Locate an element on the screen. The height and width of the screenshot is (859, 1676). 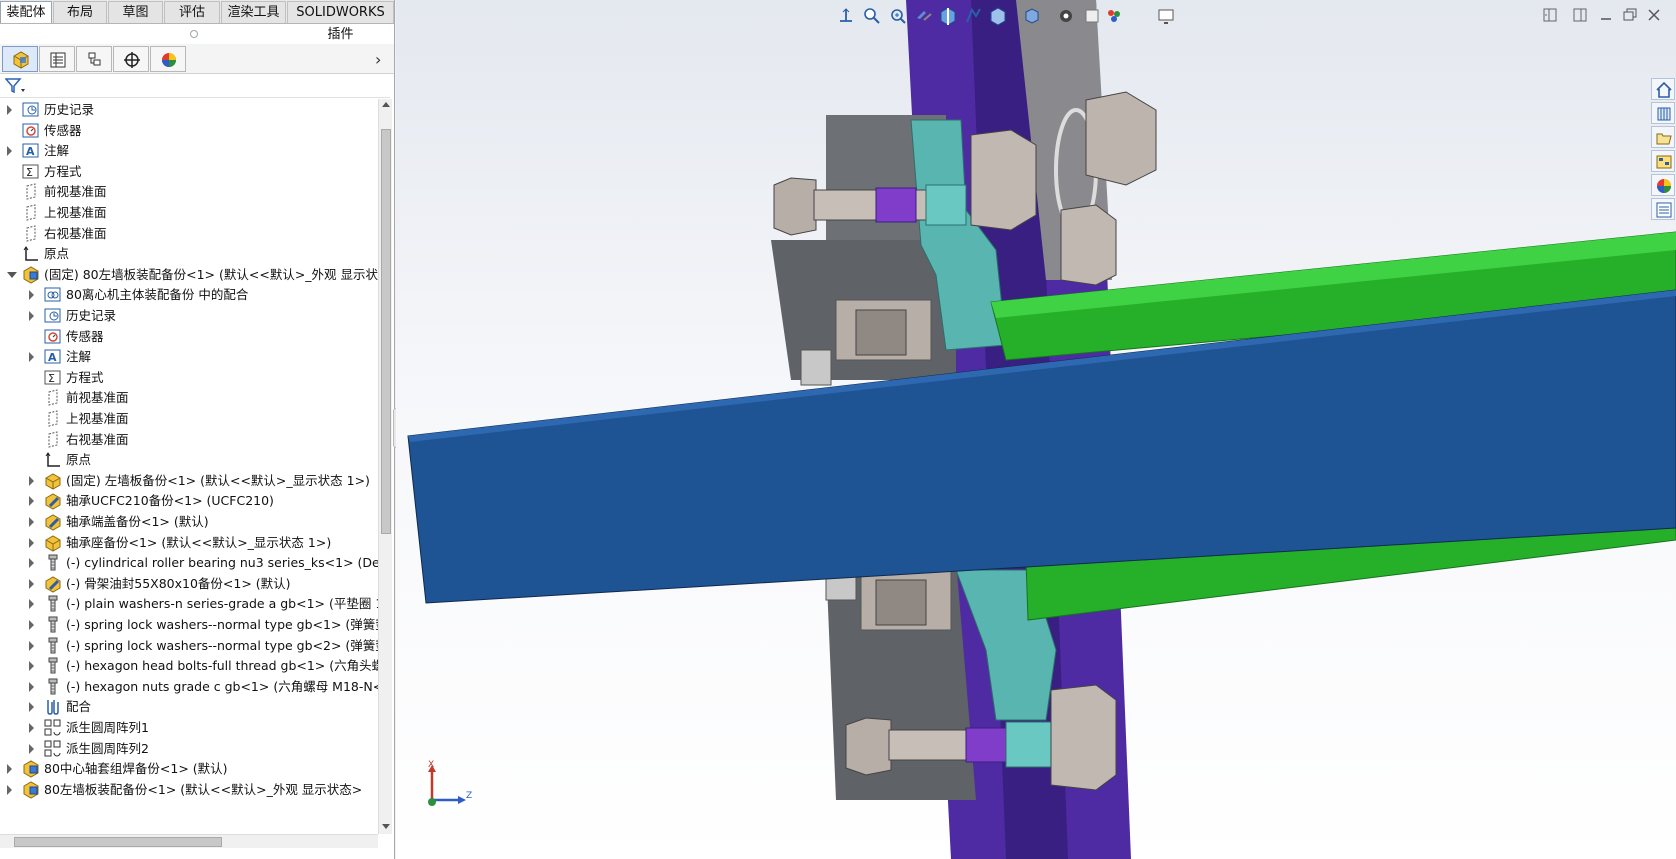
tree-item: 轴承端盖备份<1> (默认) is located at coordinates (189, 522).